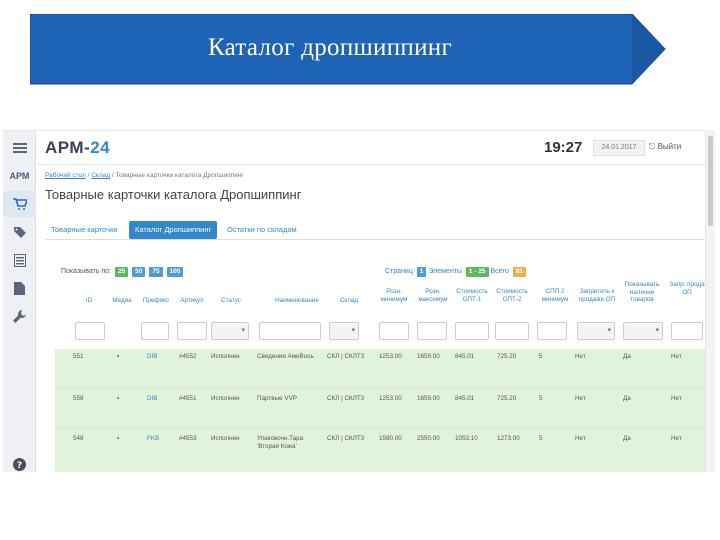 The width and height of the screenshot is (720, 540). Describe the element at coordinates (421, 272) in the screenshot. I see `pages-value: 1` at that location.